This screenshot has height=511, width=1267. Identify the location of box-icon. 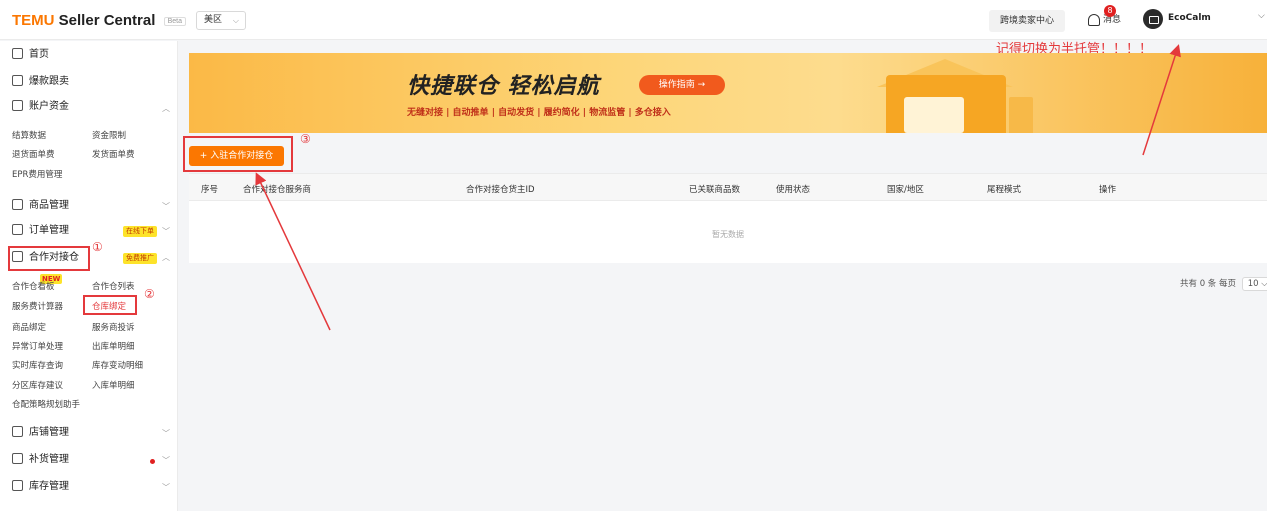
(17, 204).